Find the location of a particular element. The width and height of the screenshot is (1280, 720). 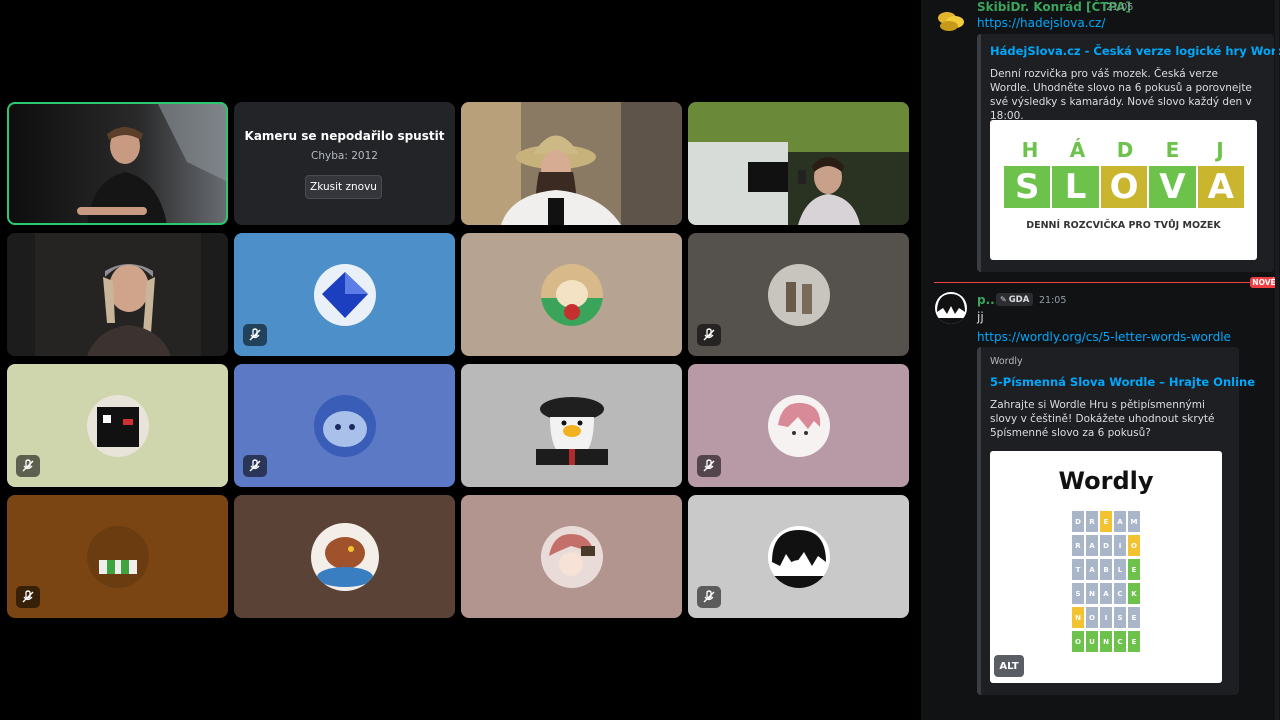

alt-button: ALT is located at coordinates (1009, 666).